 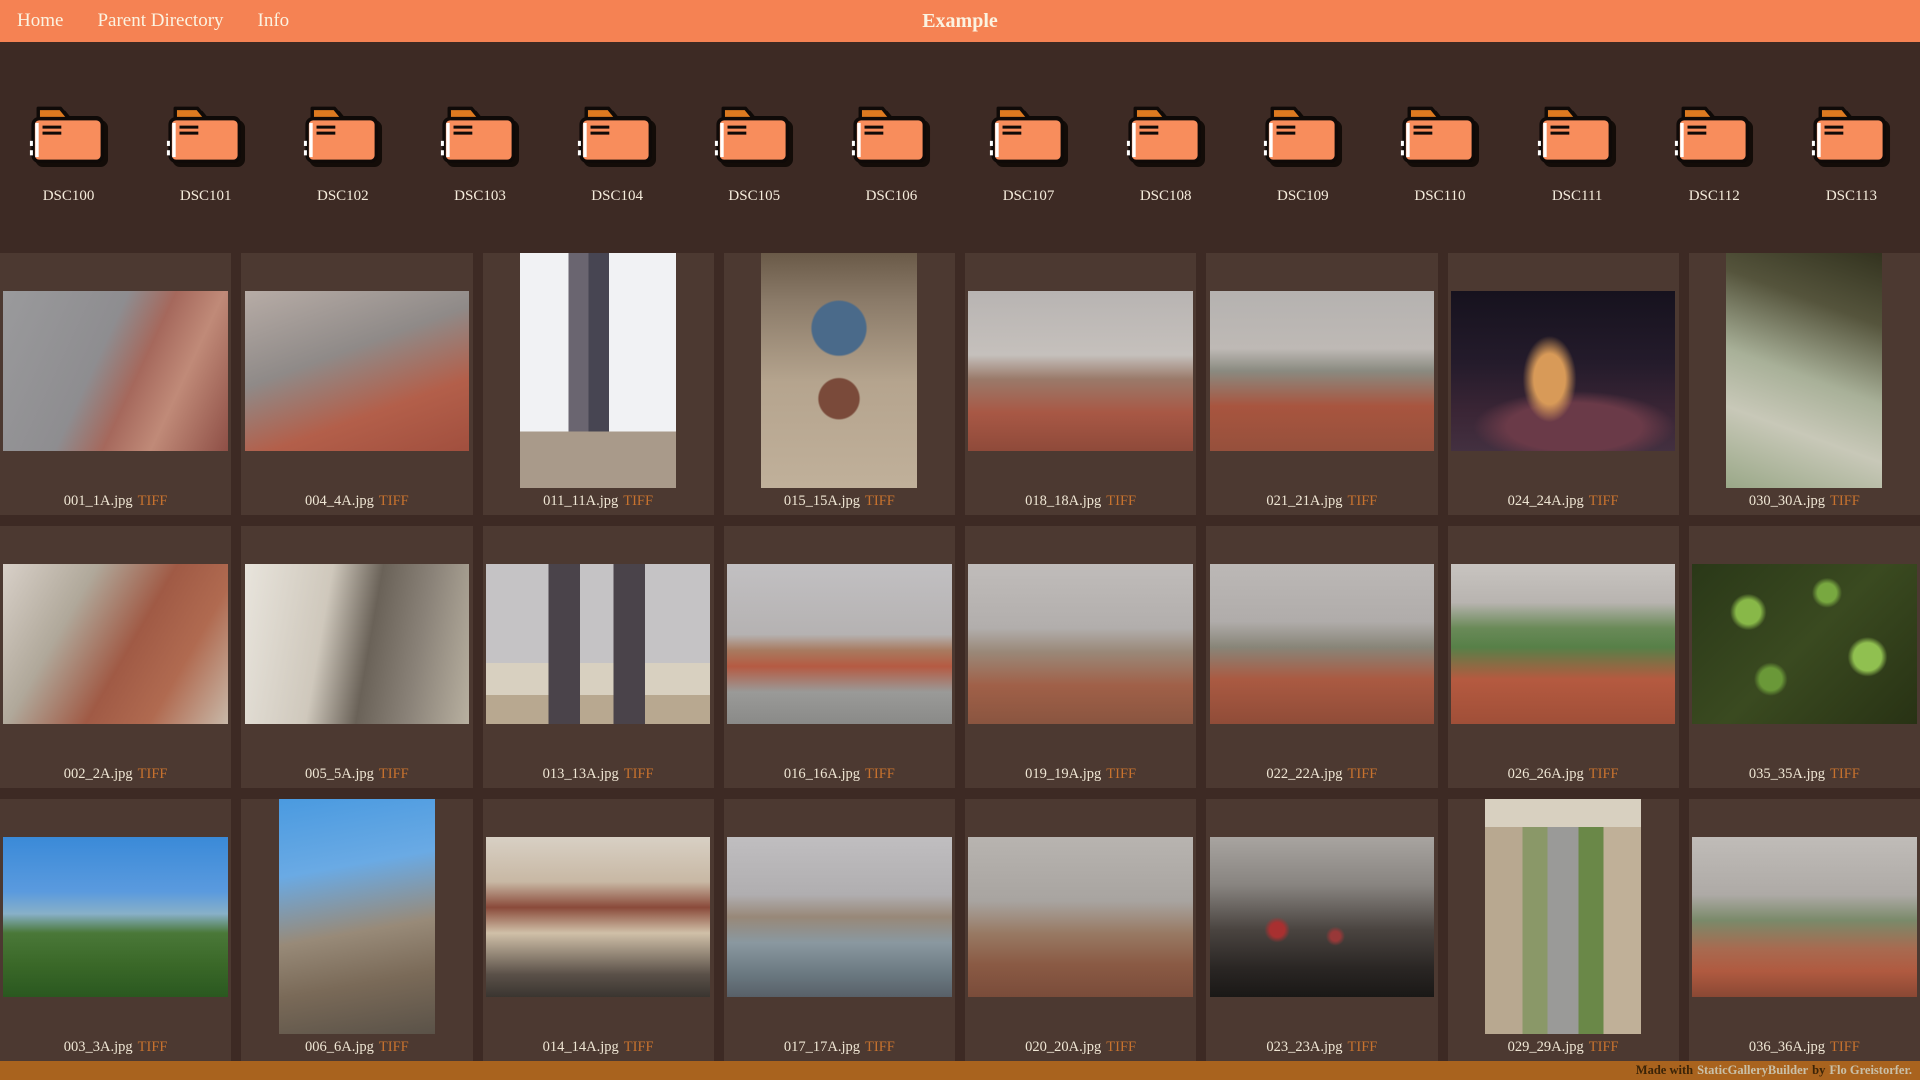 I want to click on photo-filename-link: 029_29A.jpg, so click(x=1546, y=1047).